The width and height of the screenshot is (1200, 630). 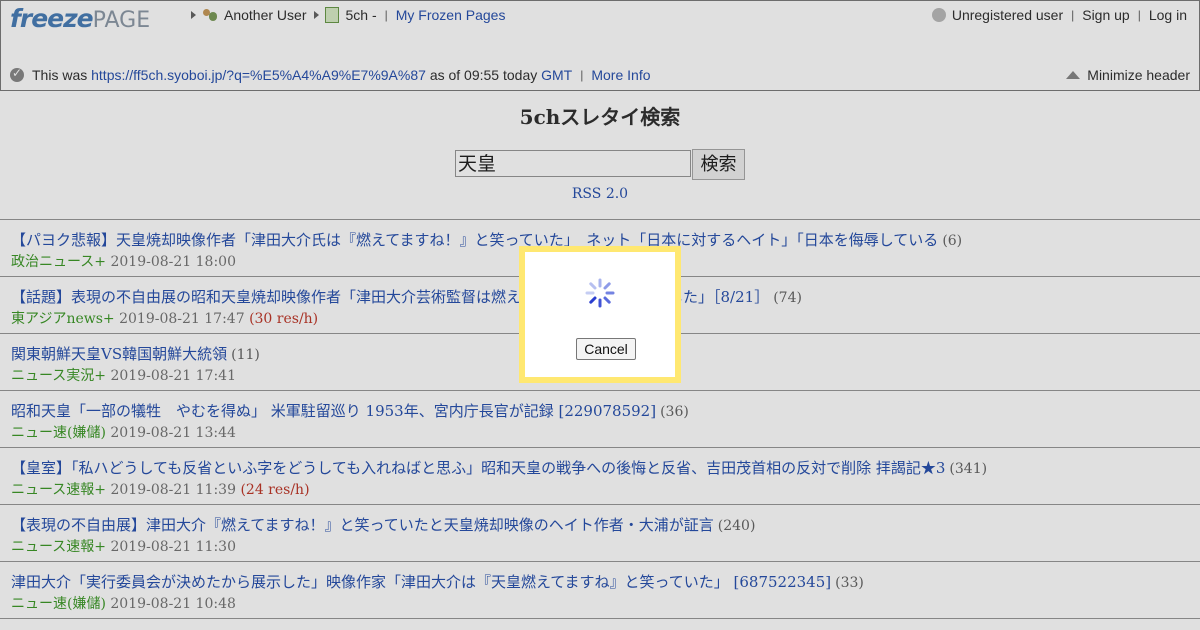 What do you see at coordinates (606, 349) in the screenshot?
I see `cancel-button: Cancel` at bounding box center [606, 349].